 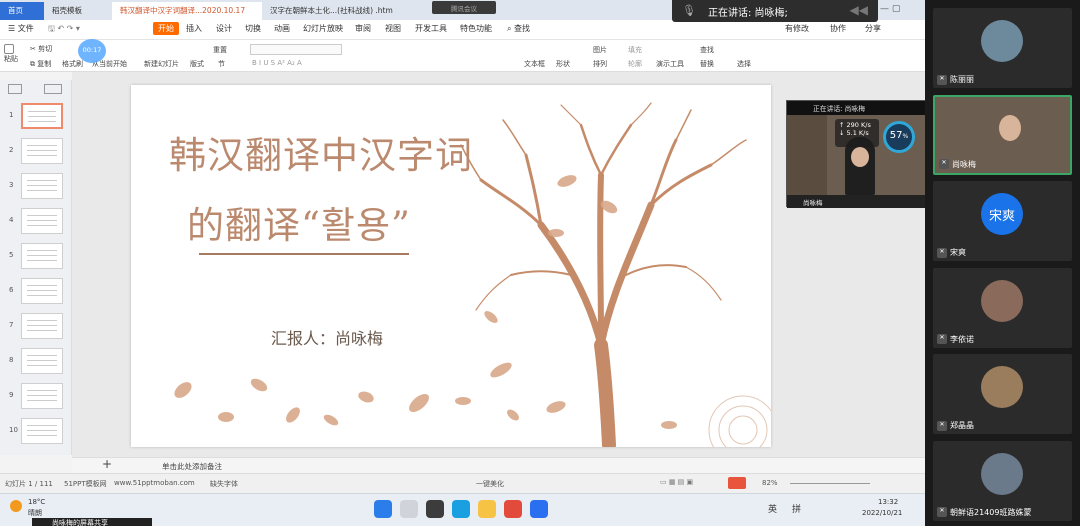 What do you see at coordinates (224, 28) in the screenshot?
I see `menu-design: 设计` at bounding box center [224, 28].